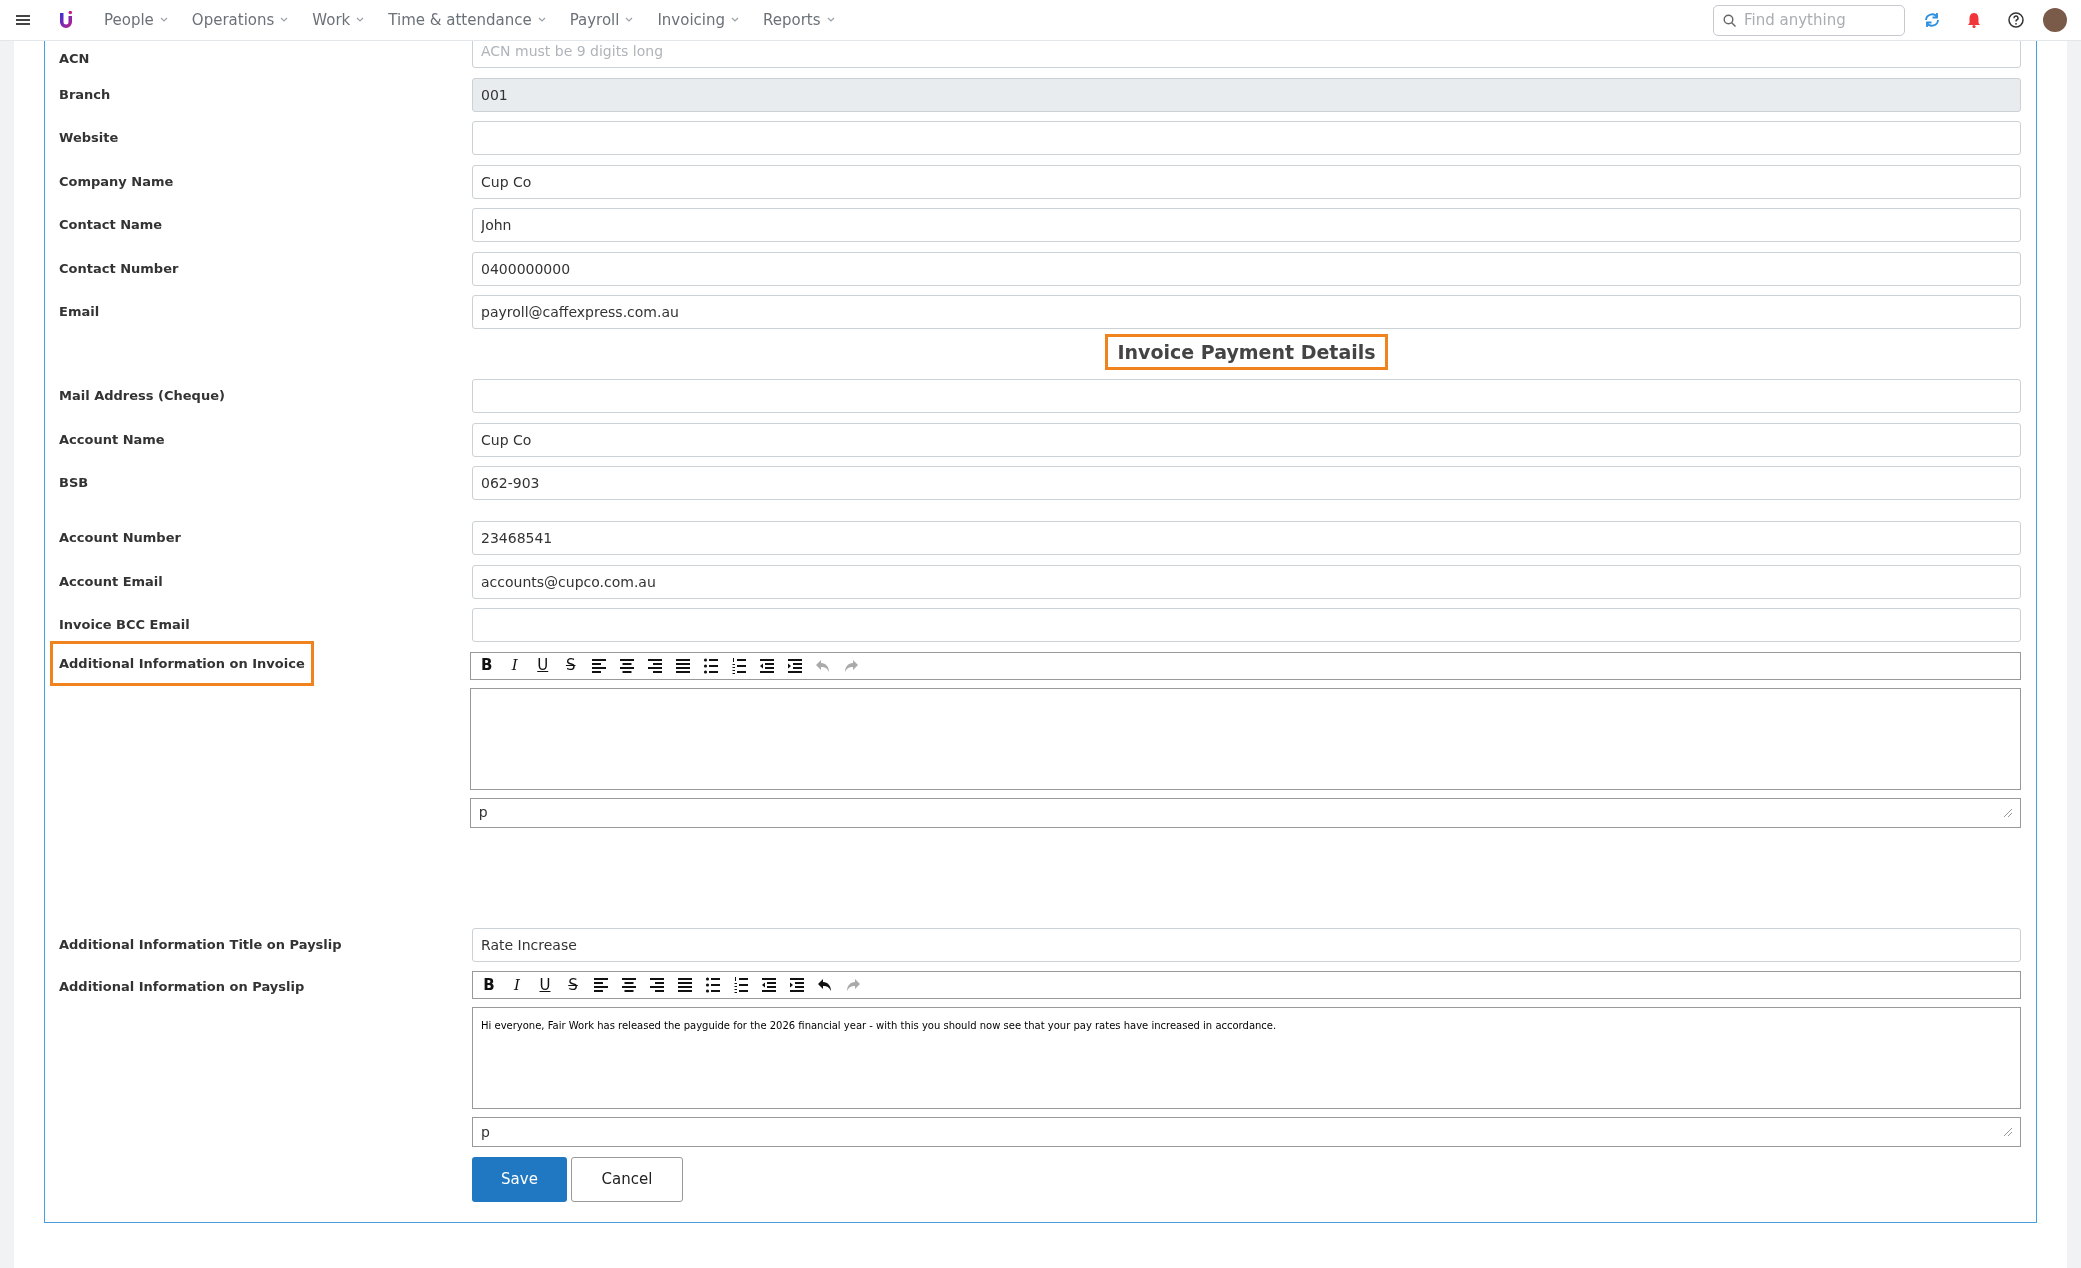  Describe the element at coordinates (119, 268) in the screenshot. I see `field-label: Contact Number` at that location.